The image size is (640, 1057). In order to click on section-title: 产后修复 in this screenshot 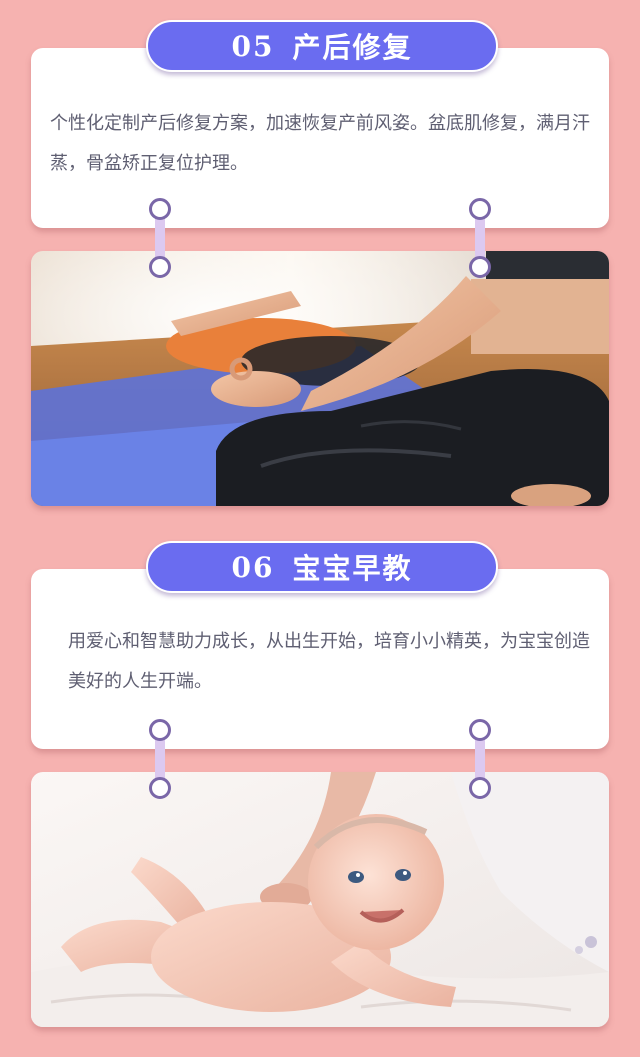, I will do `click(352, 47)`.